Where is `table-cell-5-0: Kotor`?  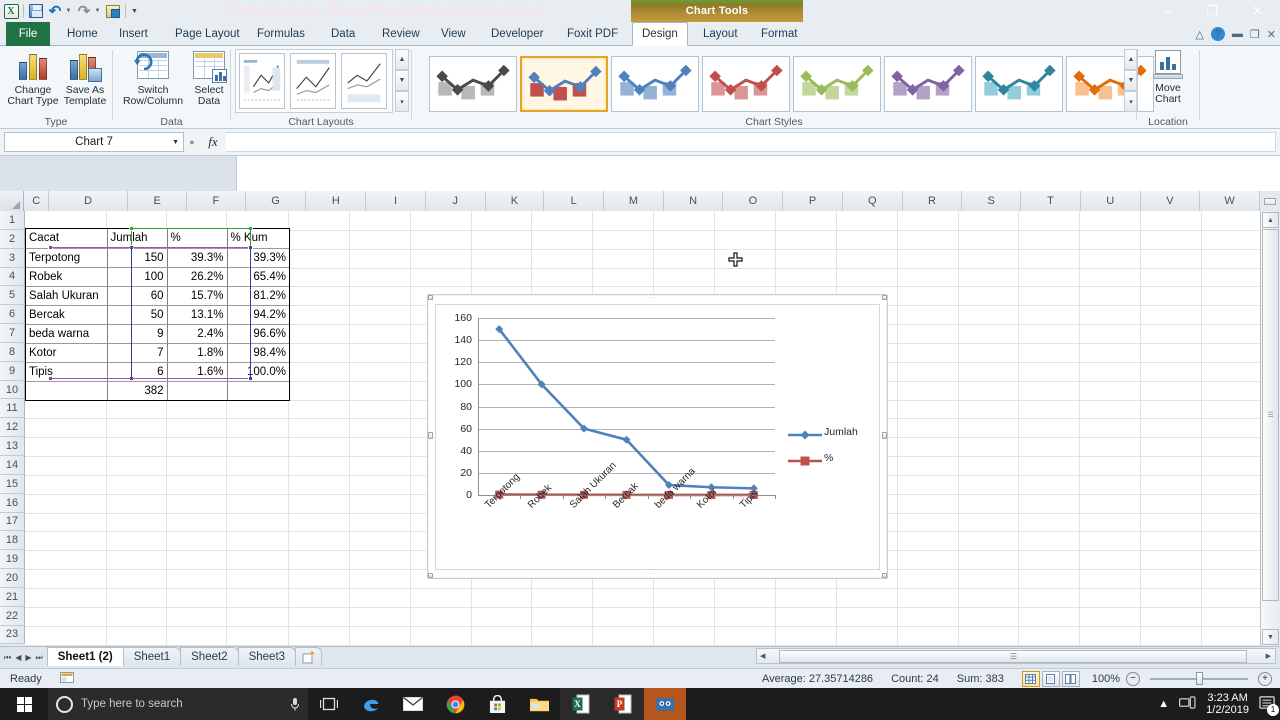
table-cell-5-0: Kotor is located at coordinates (67, 353).